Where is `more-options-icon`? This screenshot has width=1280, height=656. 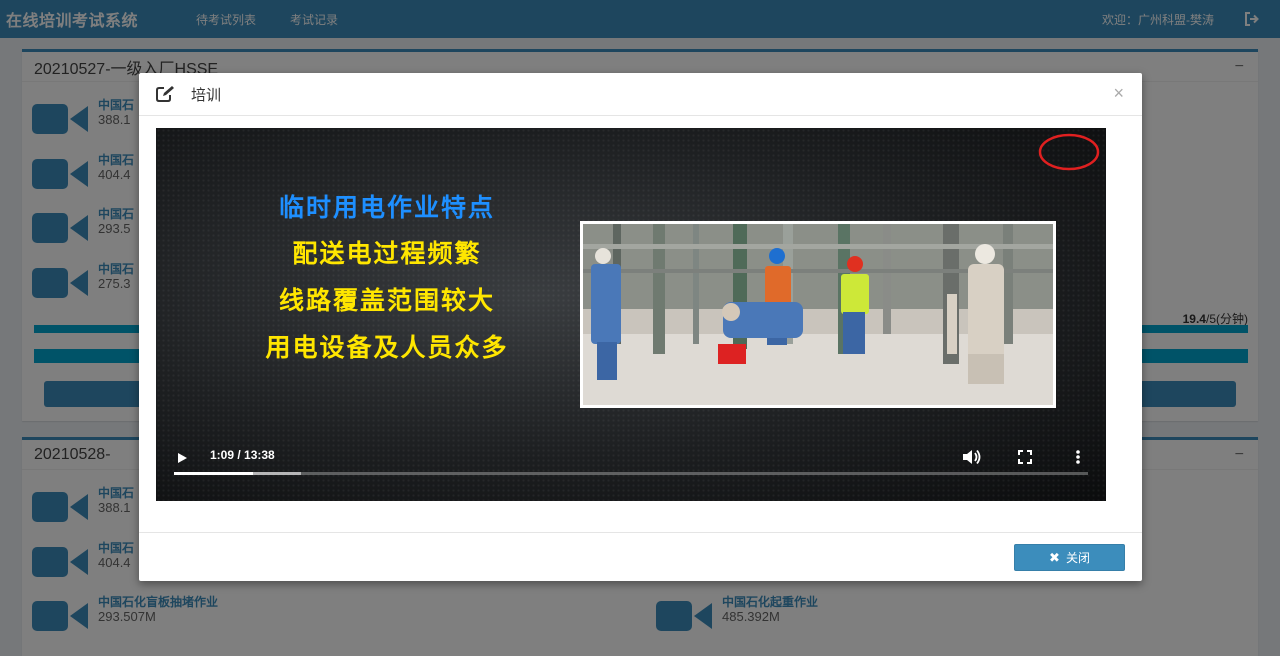 more-options-icon is located at coordinates (1078, 457).